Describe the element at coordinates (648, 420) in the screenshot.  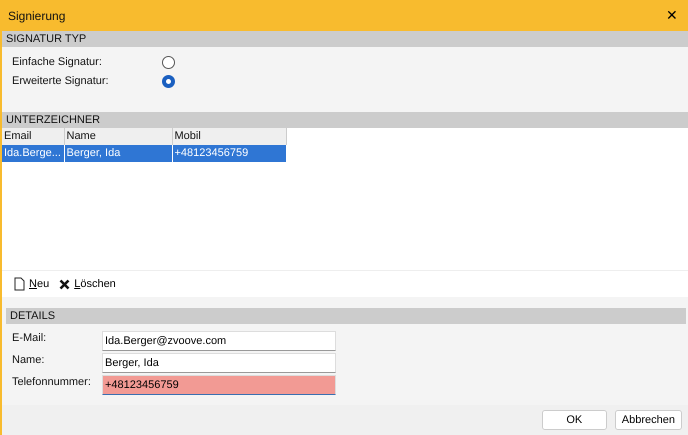
I see `cancel-button: Abbrechen` at that location.